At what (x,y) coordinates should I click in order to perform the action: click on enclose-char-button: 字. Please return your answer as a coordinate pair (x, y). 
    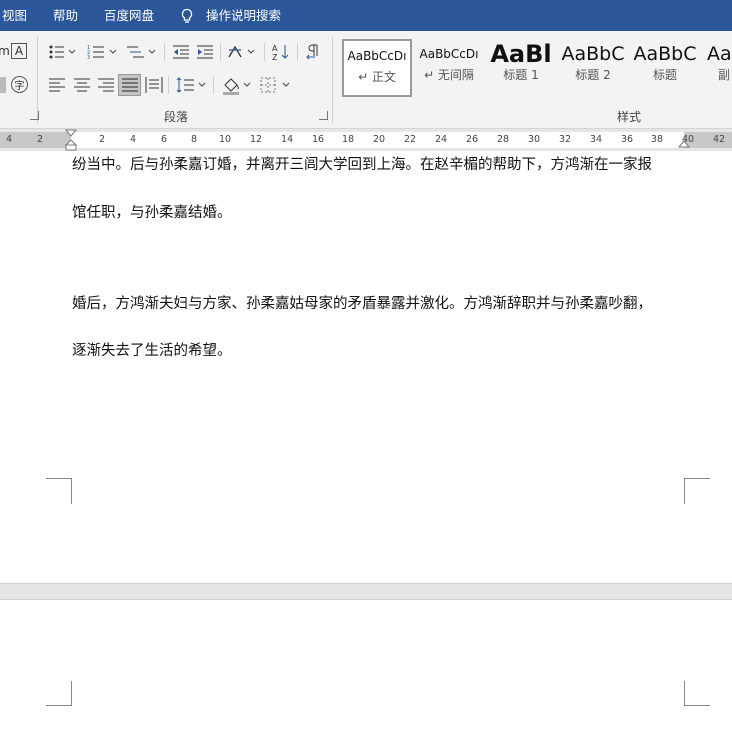
    Looking at the image, I should click on (19, 84).